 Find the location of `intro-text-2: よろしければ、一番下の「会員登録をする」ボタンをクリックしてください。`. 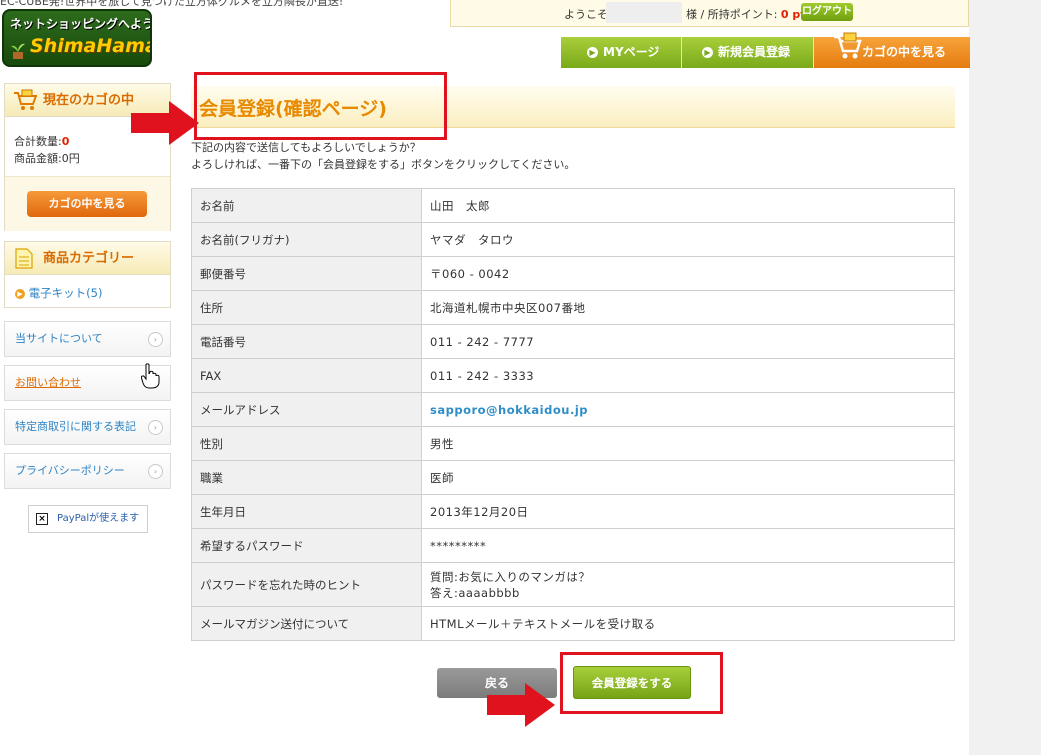

intro-text-2: よろしければ、一番下の「会員登録をする」ボタンをクリックしてください。 is located at coordinates (383, 164).